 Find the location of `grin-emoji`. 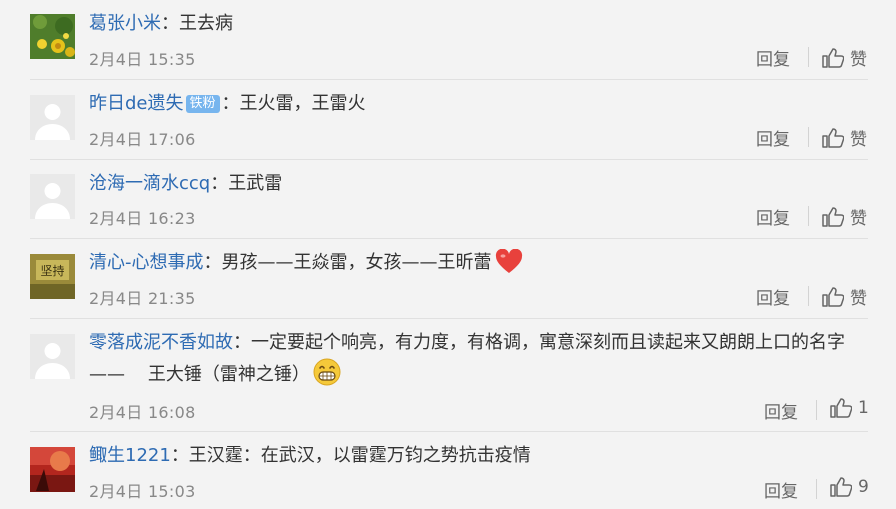

grin-emoji is located at coordinates (327, 377).